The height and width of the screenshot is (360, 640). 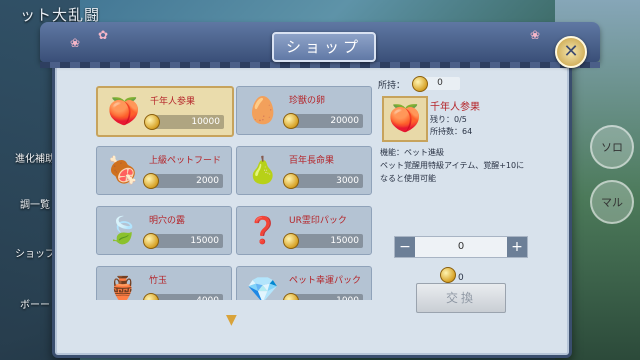 What do you see at coordinates (318, 221) in the screenshot?
I see `item-name: UR霊印パック` at bounding box center [318, 221].